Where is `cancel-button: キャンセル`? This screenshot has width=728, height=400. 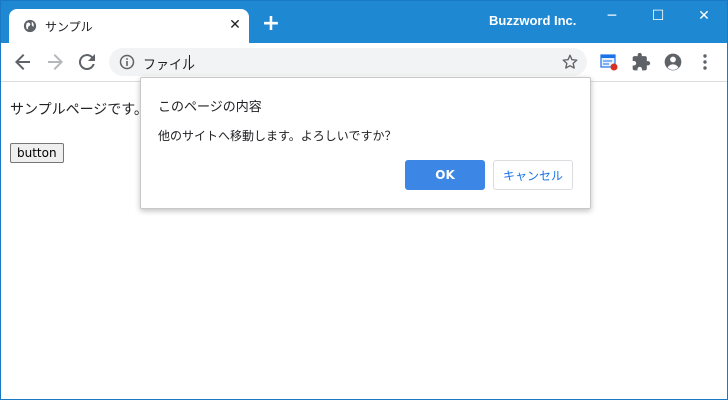 cancel-button: キャンセル is located at coordinates (533, 175).